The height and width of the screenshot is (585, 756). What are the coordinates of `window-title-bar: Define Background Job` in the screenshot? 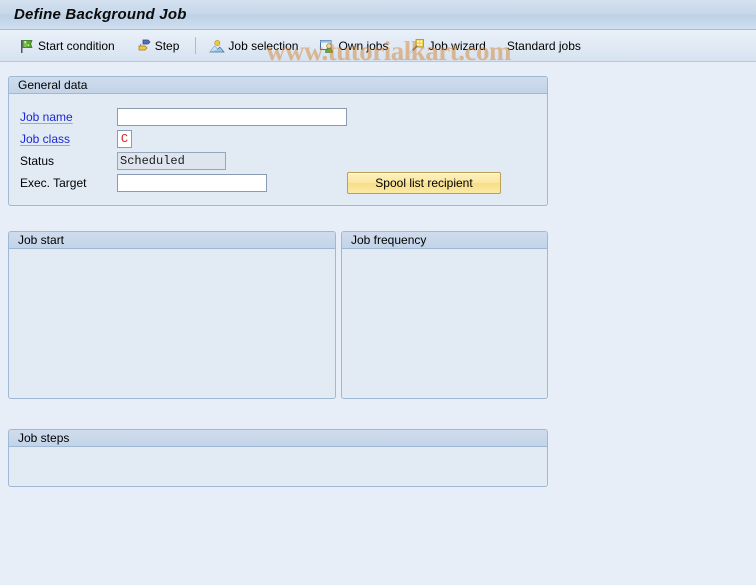 It's located at (378, 15).